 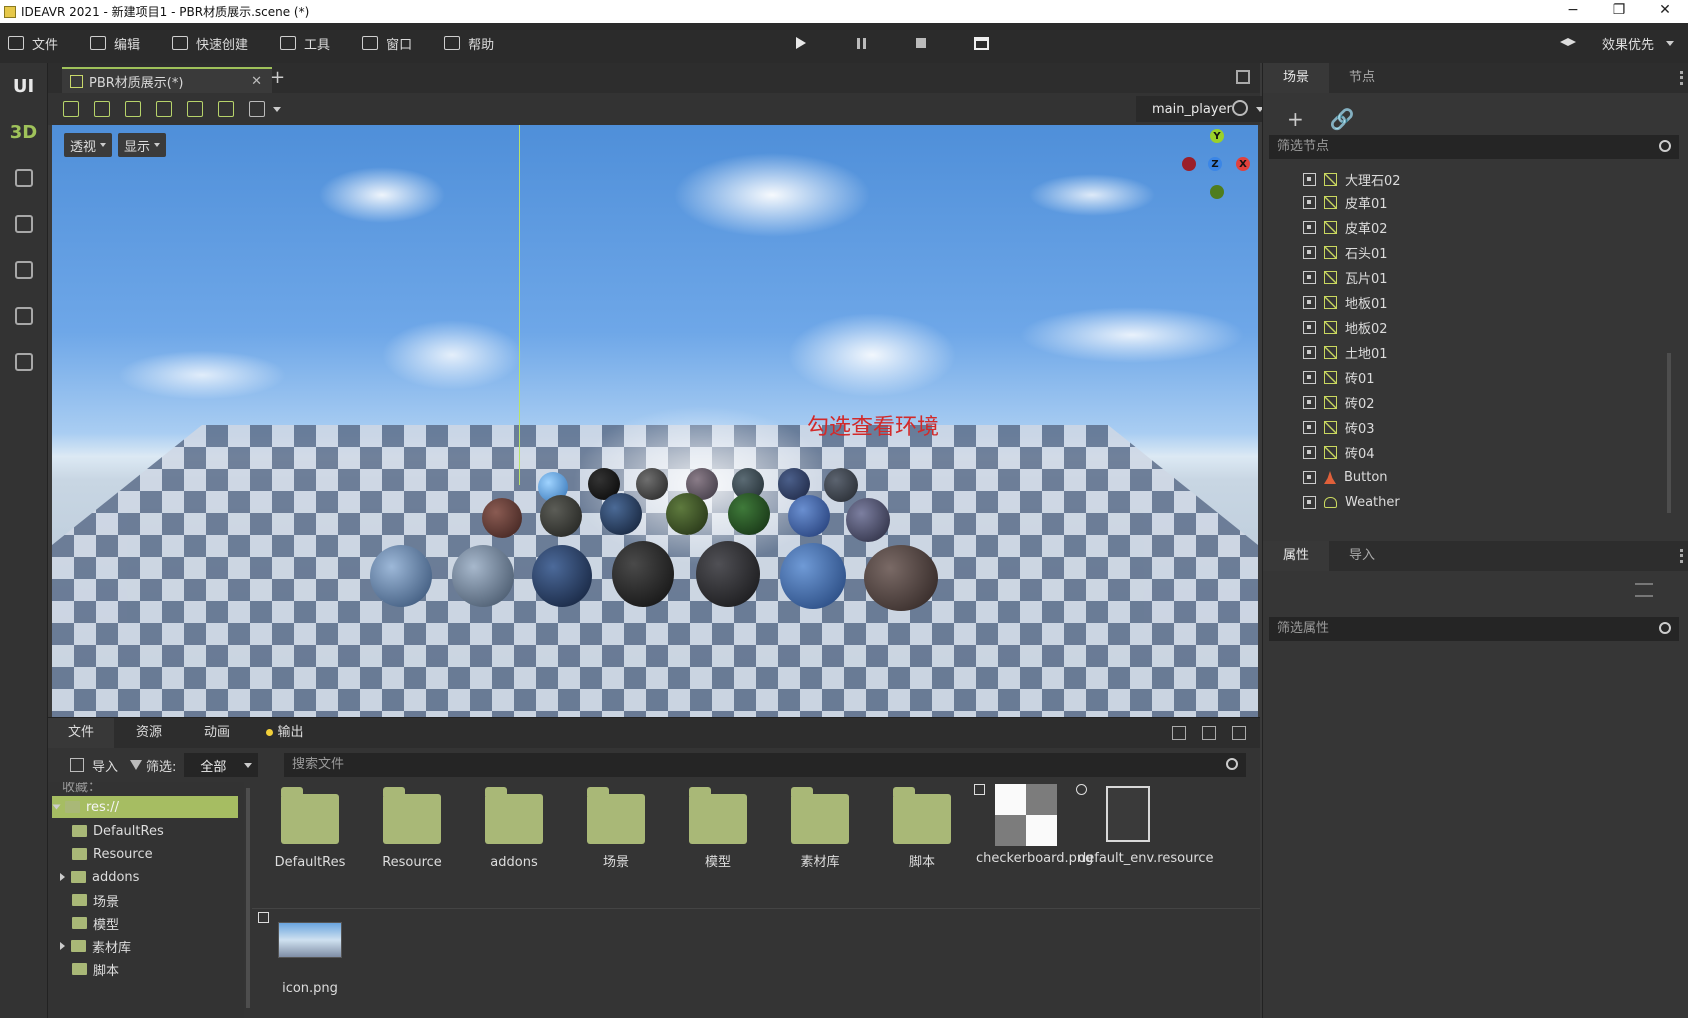 What do you see at coordinates (1296, 78) in the screenshot?
I see `tab-scene-tree: 场景` at bounding box center [1296, 78].